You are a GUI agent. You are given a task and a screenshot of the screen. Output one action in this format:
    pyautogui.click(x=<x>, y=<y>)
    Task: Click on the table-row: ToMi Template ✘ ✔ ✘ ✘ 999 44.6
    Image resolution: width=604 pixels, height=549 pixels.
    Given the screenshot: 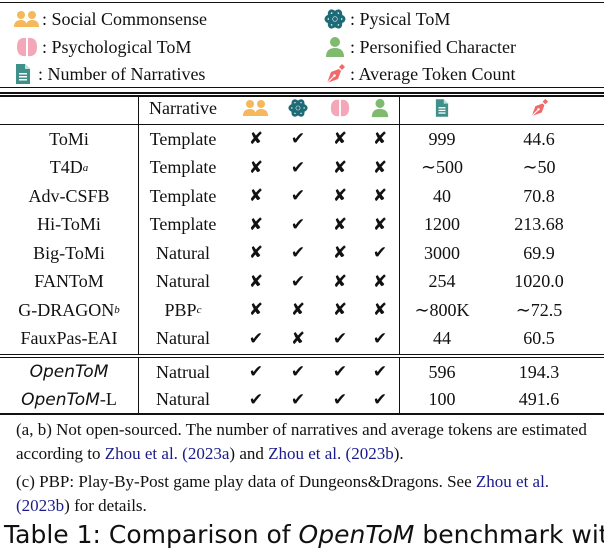 What is the action you would take?
    pyautogui.click(x=302, y=139)
    